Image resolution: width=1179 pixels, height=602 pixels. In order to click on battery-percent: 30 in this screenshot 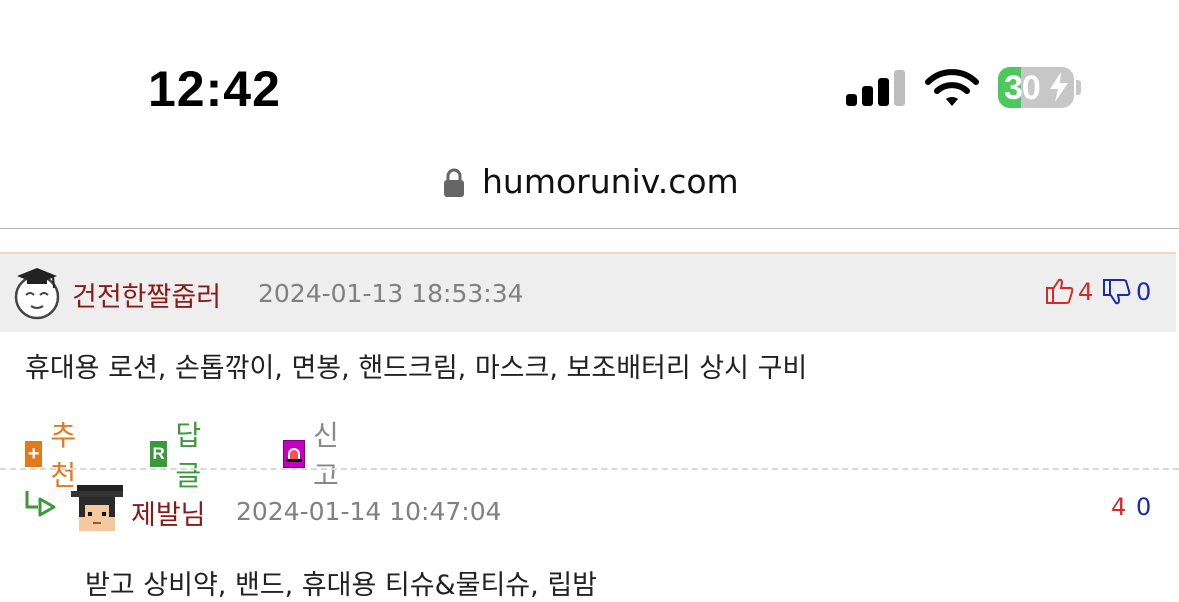, I will do `click(1022, 88)`.